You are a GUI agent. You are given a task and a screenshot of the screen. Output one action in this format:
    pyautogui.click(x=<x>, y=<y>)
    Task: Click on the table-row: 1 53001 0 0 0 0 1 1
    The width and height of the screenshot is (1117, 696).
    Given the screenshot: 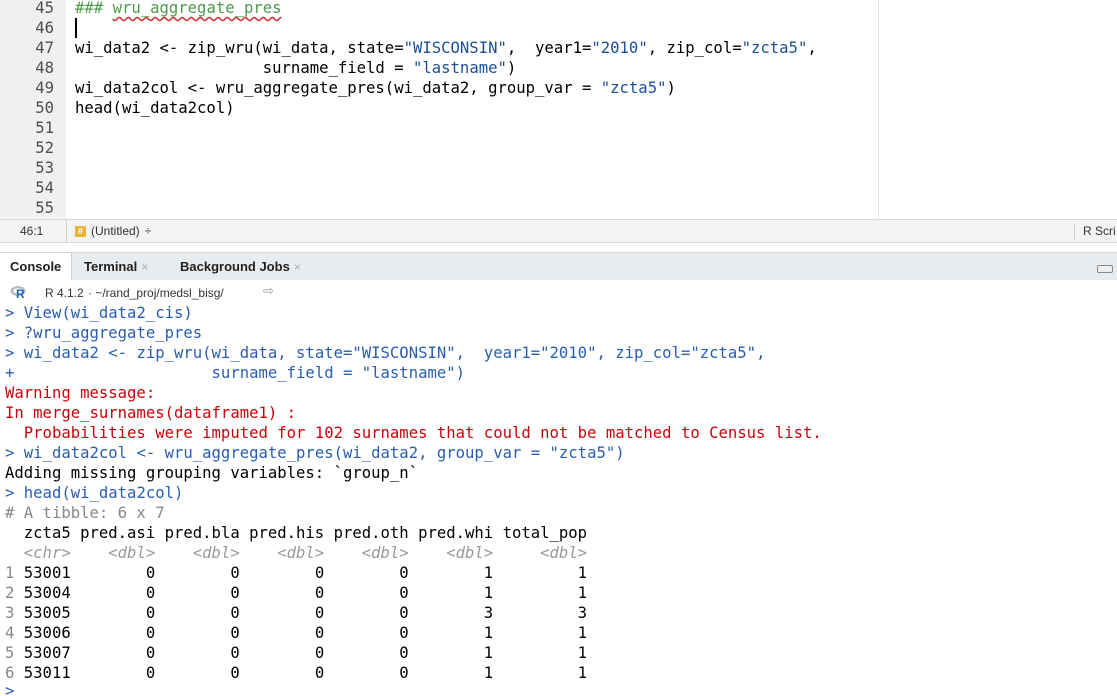 What is the action you would take?
    pyautogui.click(x=296, y=573)
    